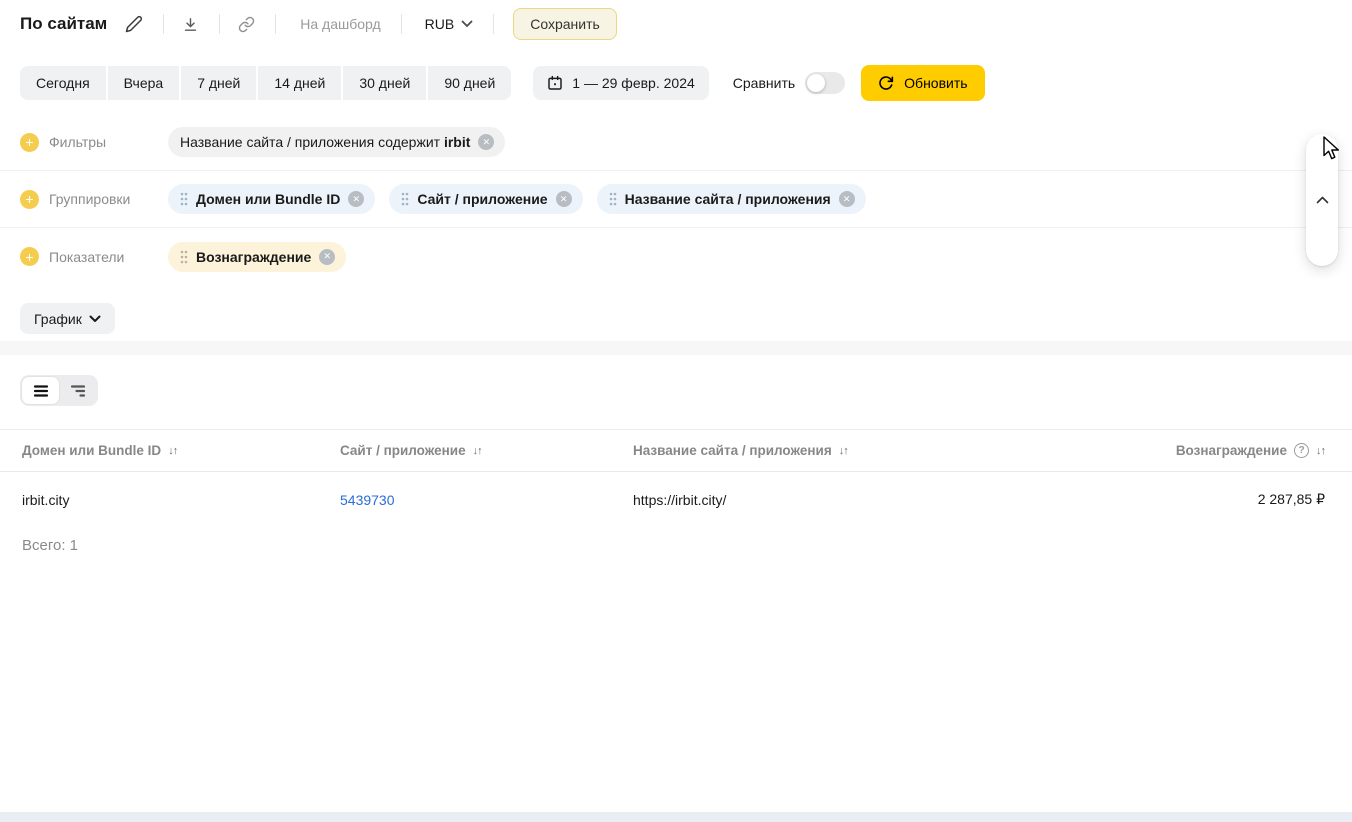 The image size is (1352, 822). What do you see at coordinates (50, 545) in the screenshot?
I see `total-count: Всего: 1` at bounding box center [50, 545].